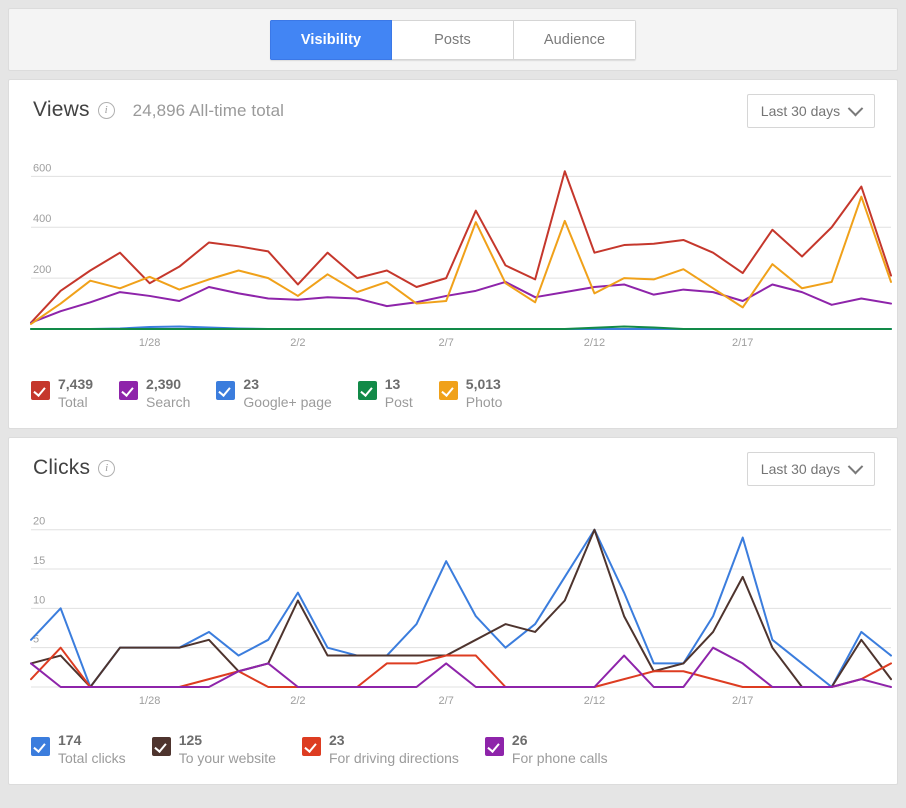  What do you see at coordinates (42, 168) in the screenshot?
I see `svg-text: 600` at bounding box center [42, 168].